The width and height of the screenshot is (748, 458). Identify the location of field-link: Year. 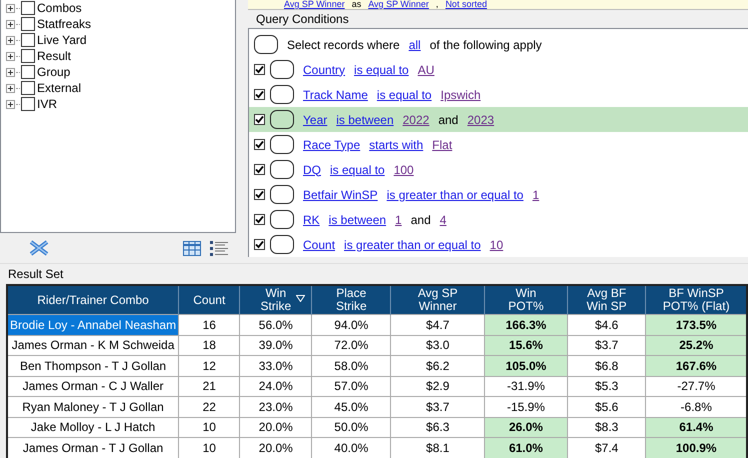
(315, 119).